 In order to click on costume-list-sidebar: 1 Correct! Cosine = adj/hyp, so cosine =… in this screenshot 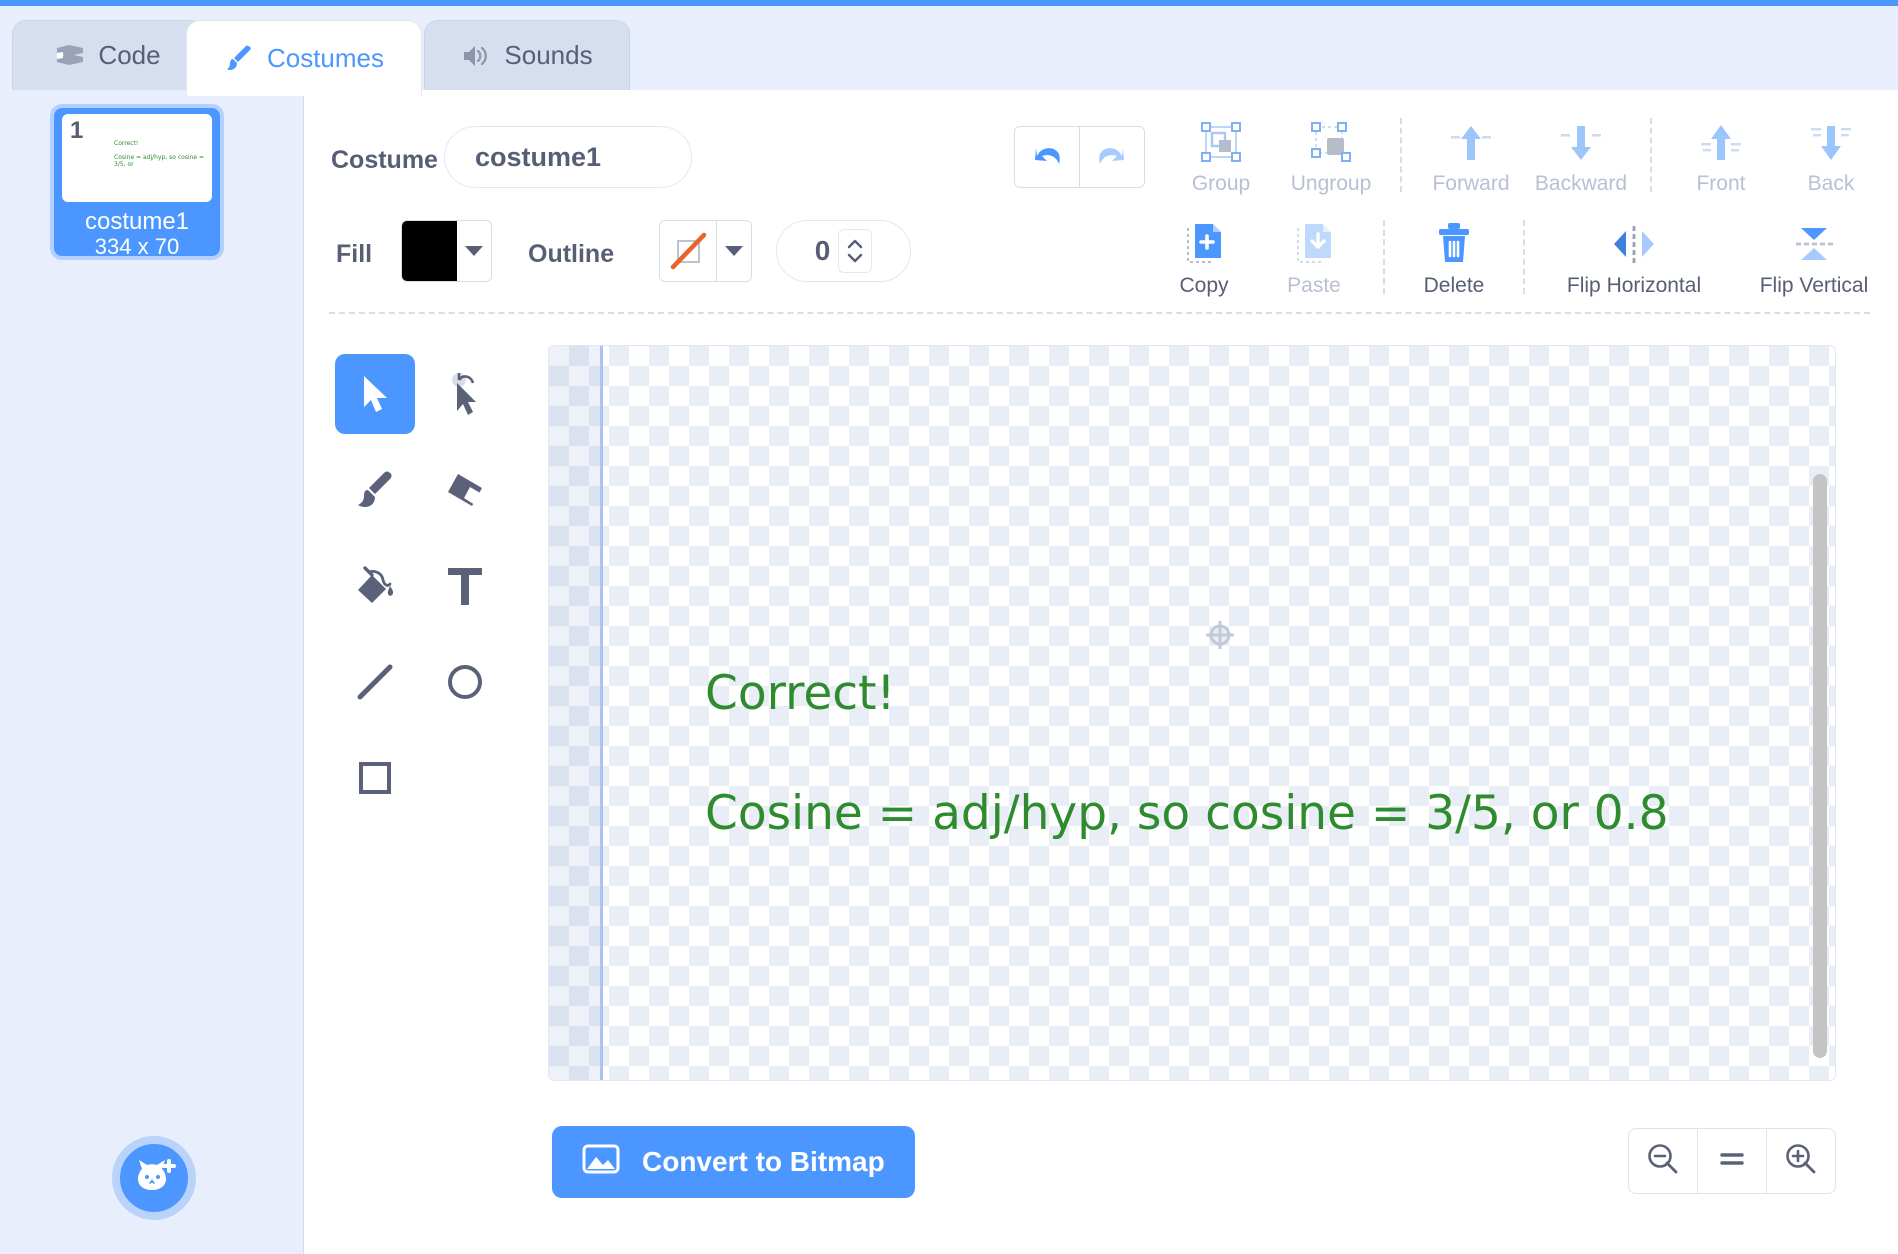, I will do `click(152, 672)`.